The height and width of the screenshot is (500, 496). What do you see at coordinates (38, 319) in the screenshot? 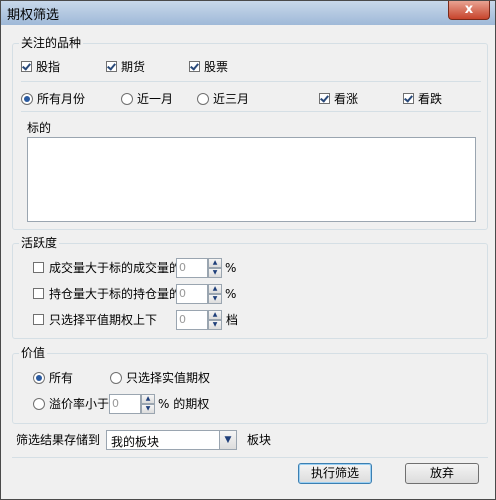
I see `atm-checkbox` at bounding box center [38, 319].